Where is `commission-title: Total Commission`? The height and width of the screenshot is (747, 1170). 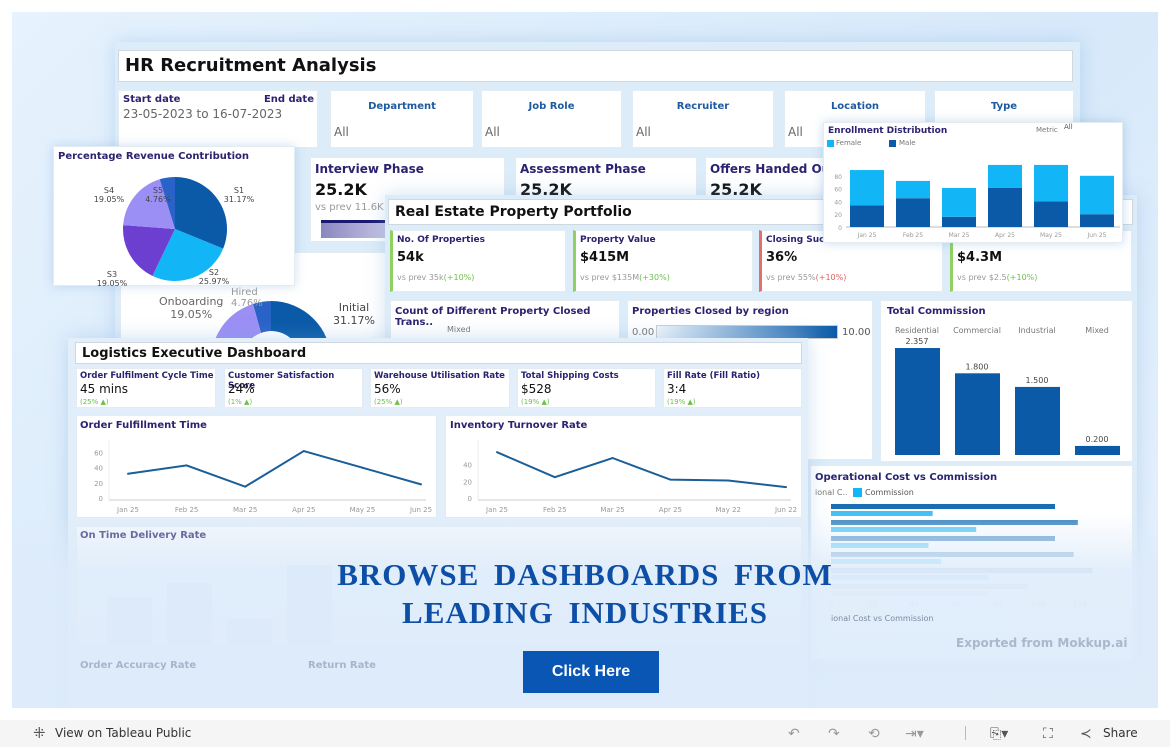
commission-title: Total Commission is located at coordinates (936, 311).